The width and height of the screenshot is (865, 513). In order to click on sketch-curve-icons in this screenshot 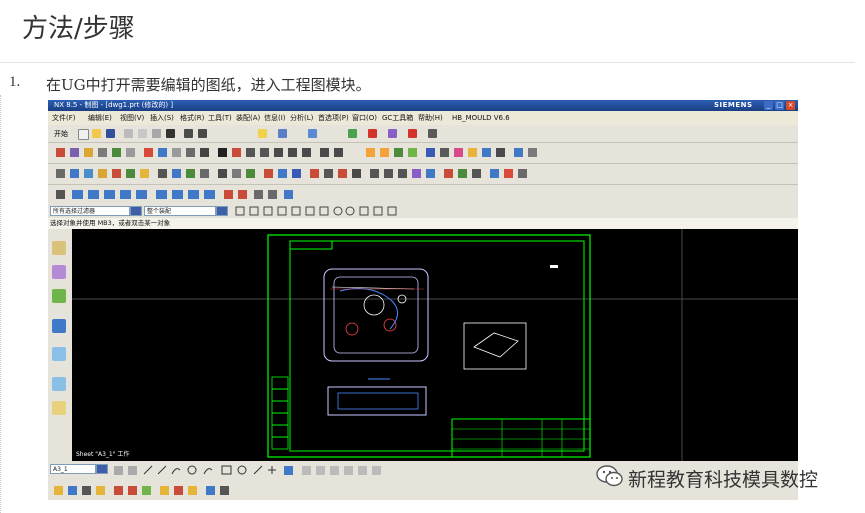, I will do `click(292, 470)`.